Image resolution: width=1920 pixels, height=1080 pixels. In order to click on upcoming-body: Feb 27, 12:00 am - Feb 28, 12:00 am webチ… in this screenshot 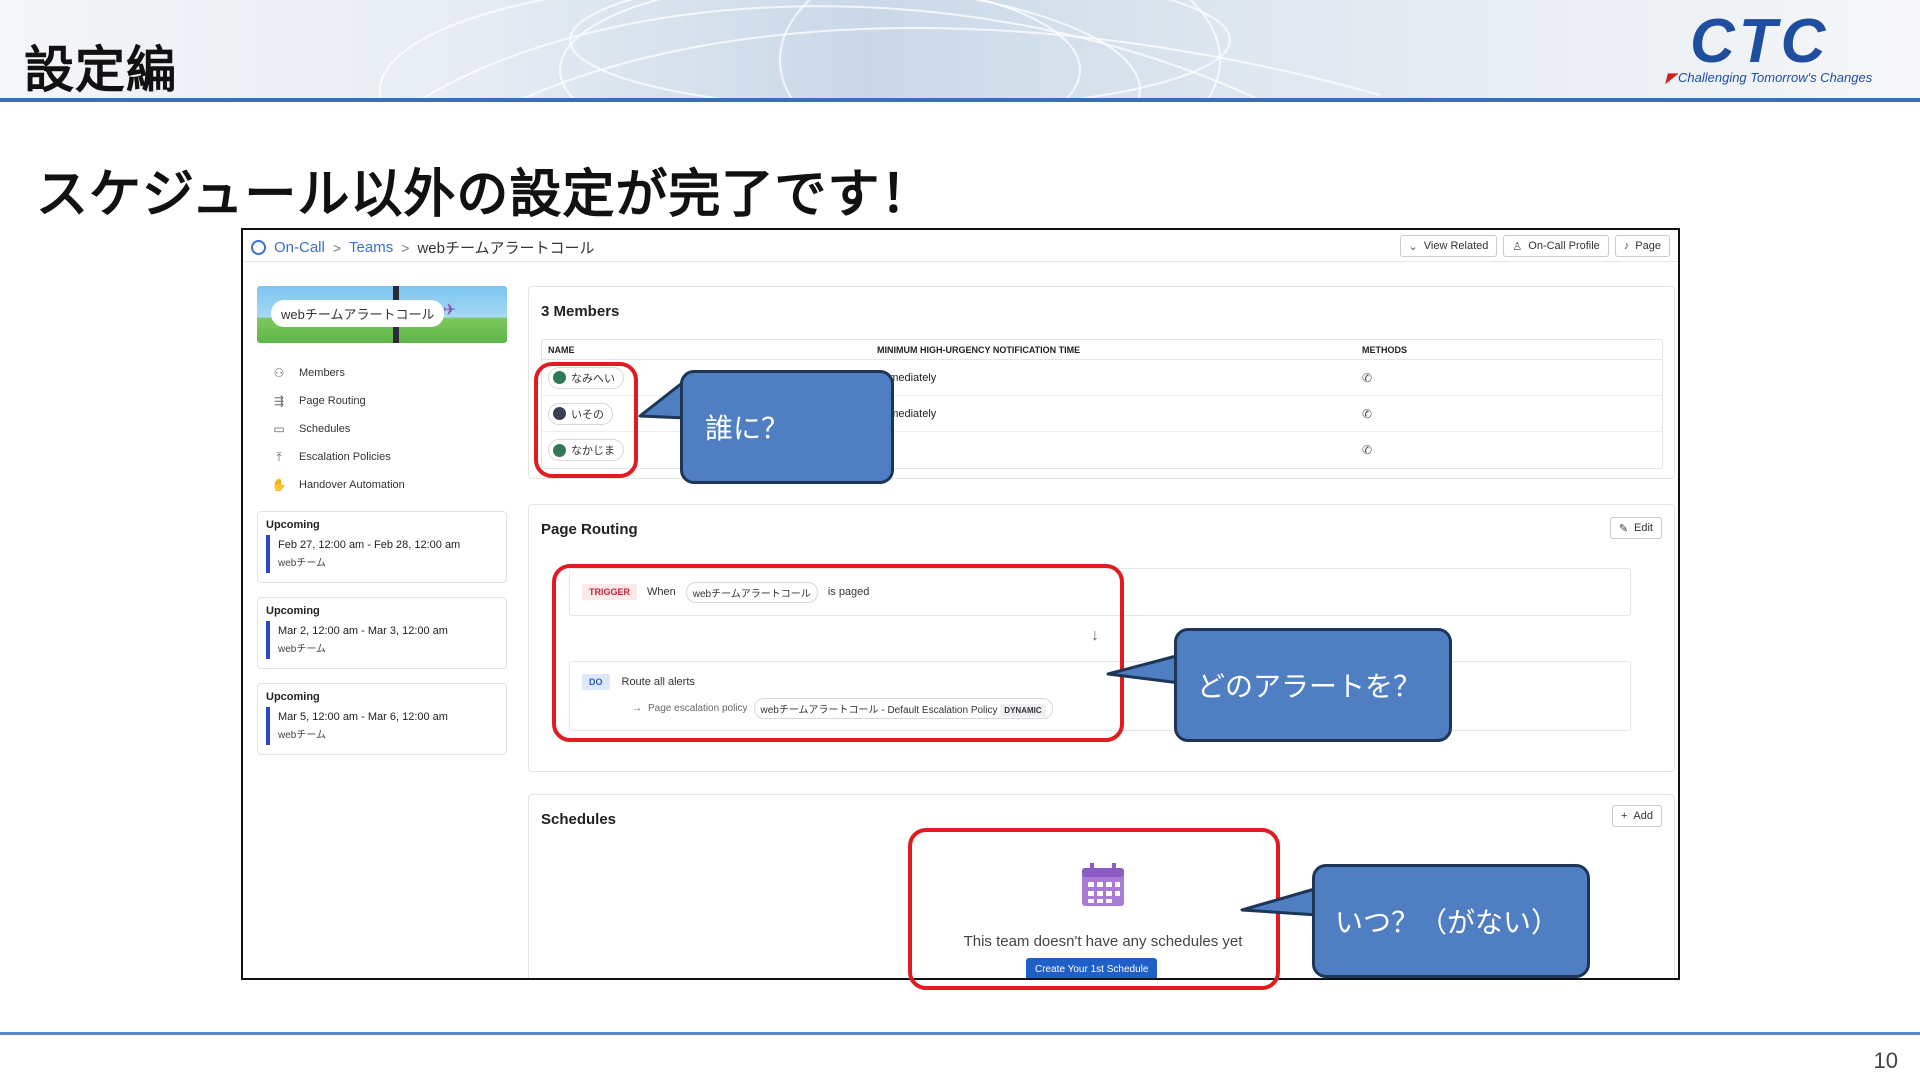, I will do `click(382, 554)`.